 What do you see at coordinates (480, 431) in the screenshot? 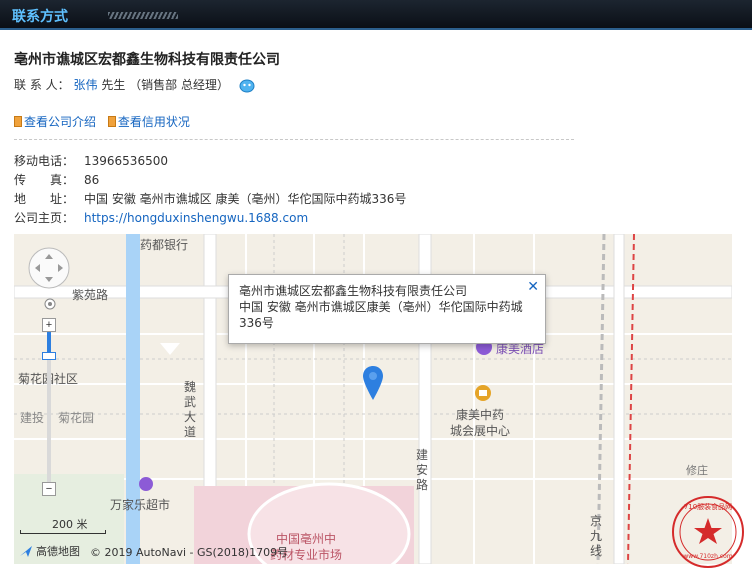
I see `map-label: 城会展中心` at bounding box center [480, 431].